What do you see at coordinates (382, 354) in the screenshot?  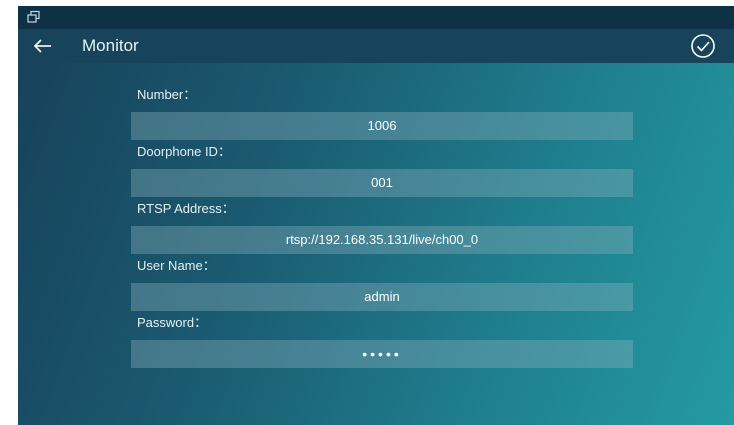 I see `password-input: •••••` at bounding box center [382, 354].